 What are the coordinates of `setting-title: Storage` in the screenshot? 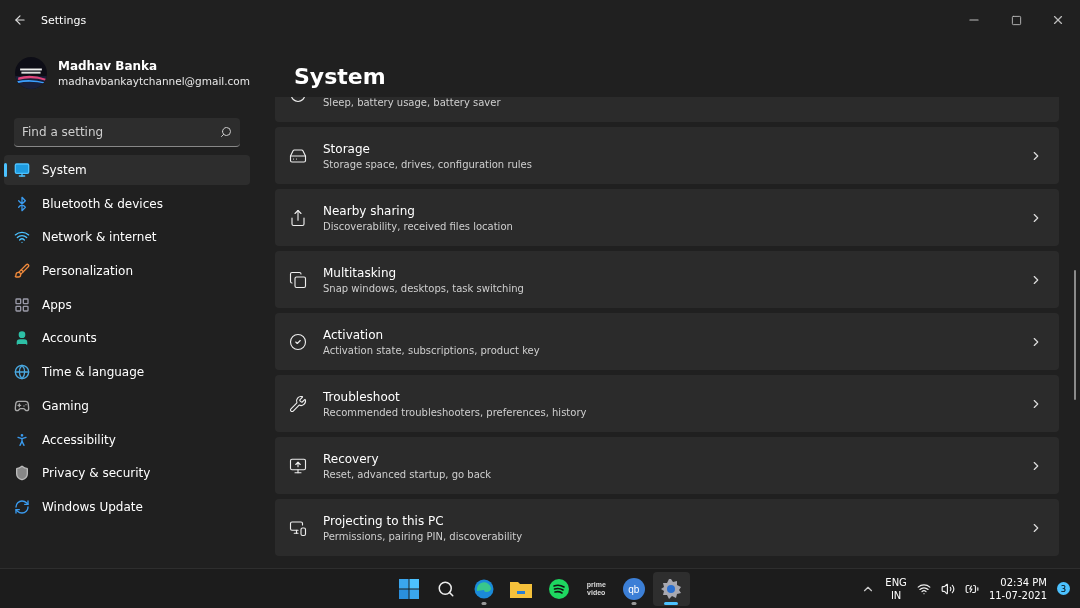 It's located at (347, 148).